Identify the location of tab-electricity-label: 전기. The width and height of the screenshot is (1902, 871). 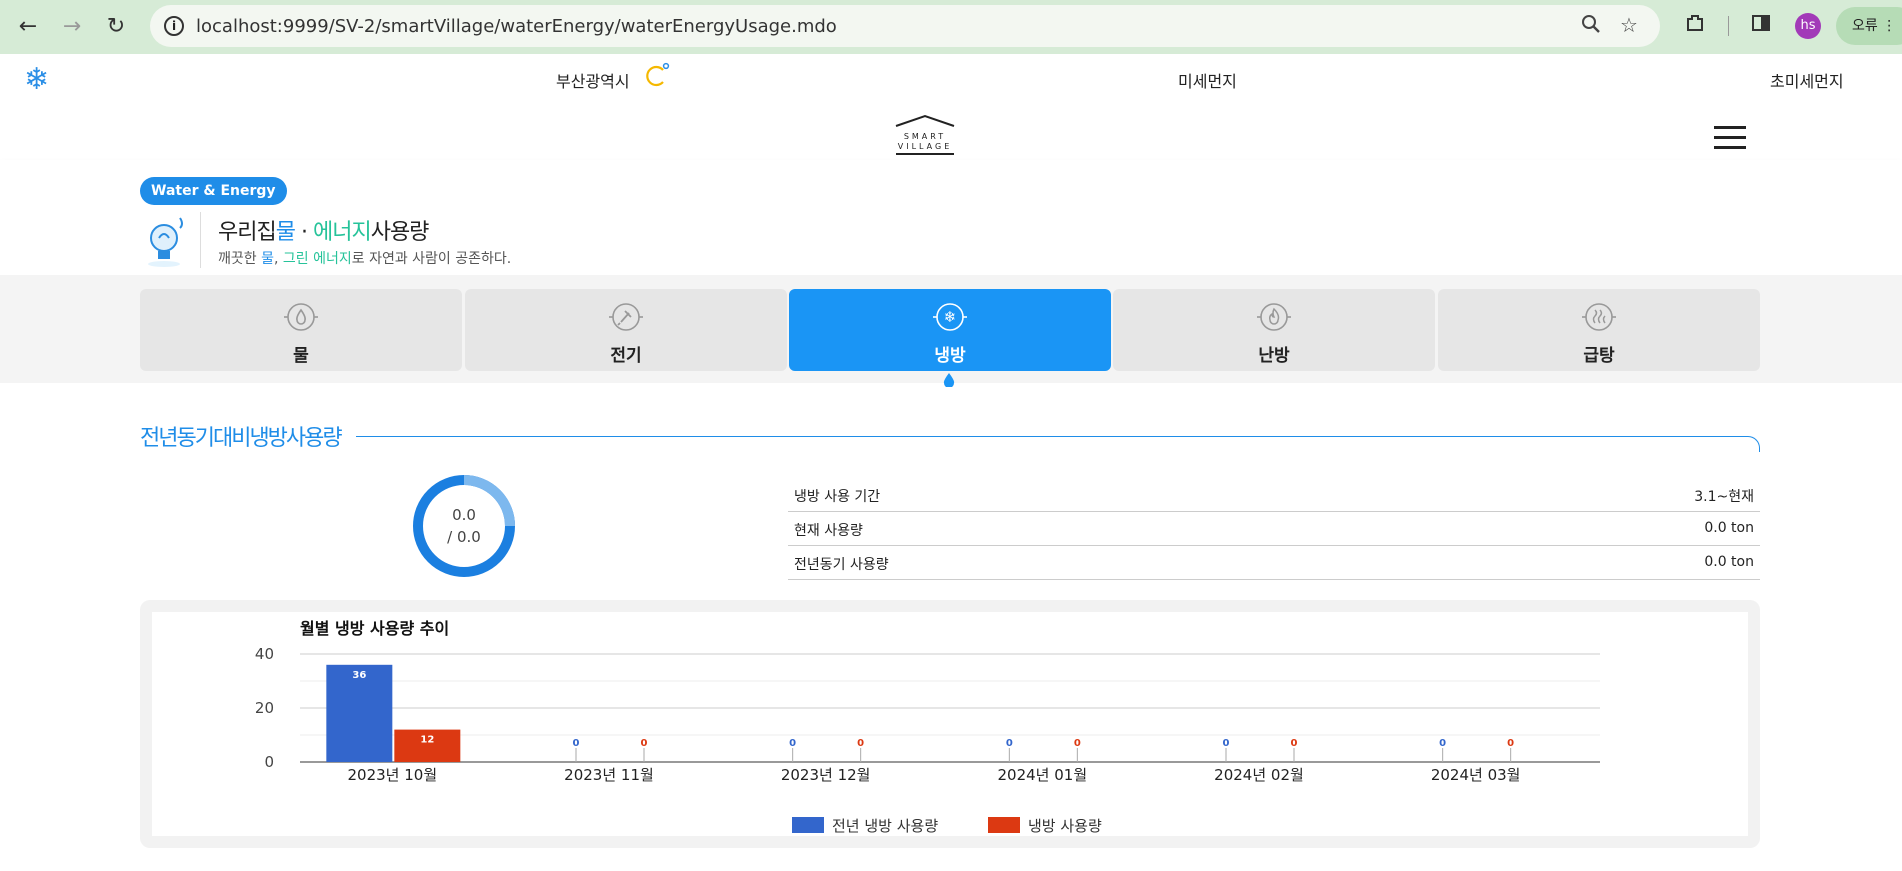
(626, 356).